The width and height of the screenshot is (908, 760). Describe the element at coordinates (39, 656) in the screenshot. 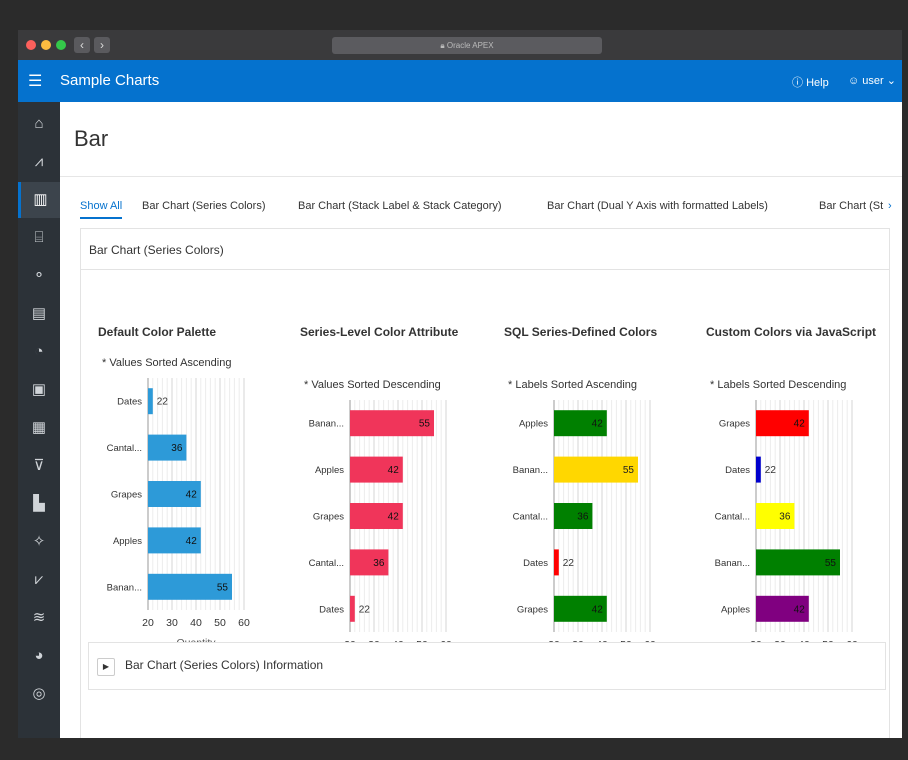

I see `sidebar-item-pie: ◕` at that location.